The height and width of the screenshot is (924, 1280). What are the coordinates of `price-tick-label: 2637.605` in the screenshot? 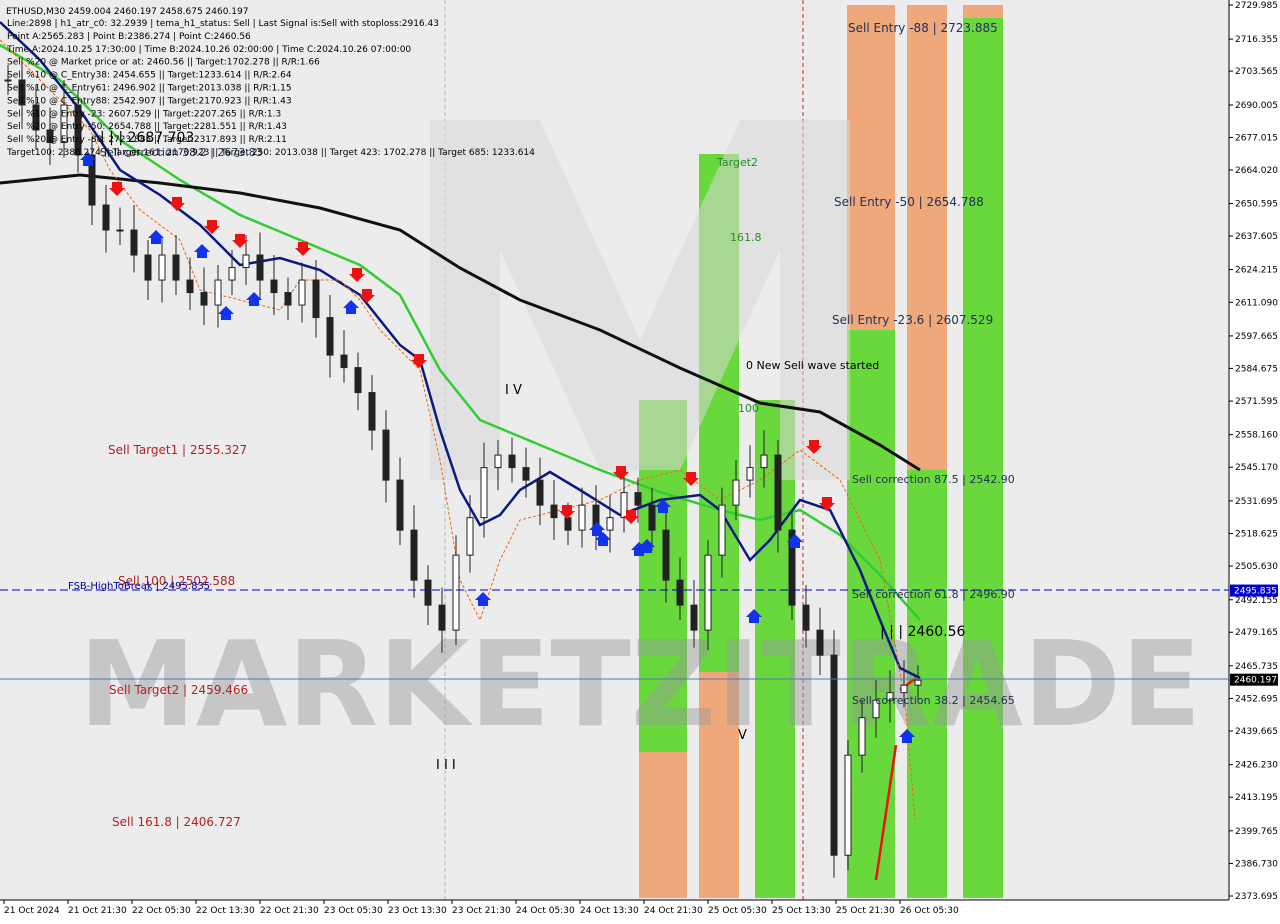 It's located at (1256, 237).